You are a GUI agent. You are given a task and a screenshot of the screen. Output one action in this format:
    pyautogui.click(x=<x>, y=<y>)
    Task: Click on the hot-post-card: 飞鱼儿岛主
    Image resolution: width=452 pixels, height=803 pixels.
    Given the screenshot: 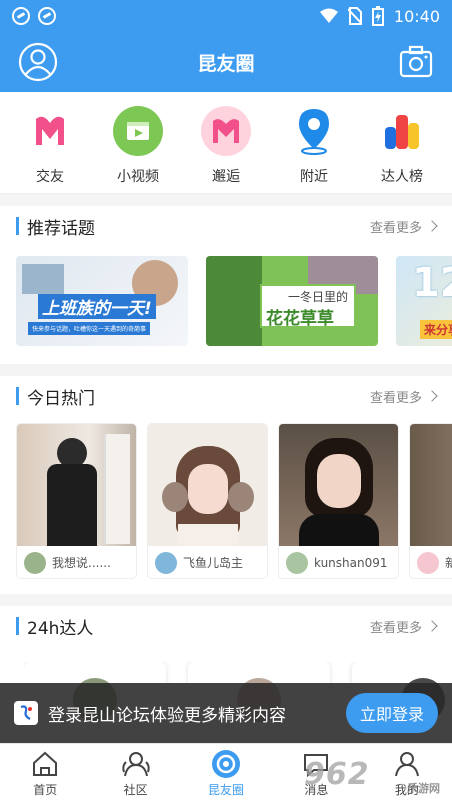 What is the action you would take?
    pyautogui.click(x=207, y=501)
    